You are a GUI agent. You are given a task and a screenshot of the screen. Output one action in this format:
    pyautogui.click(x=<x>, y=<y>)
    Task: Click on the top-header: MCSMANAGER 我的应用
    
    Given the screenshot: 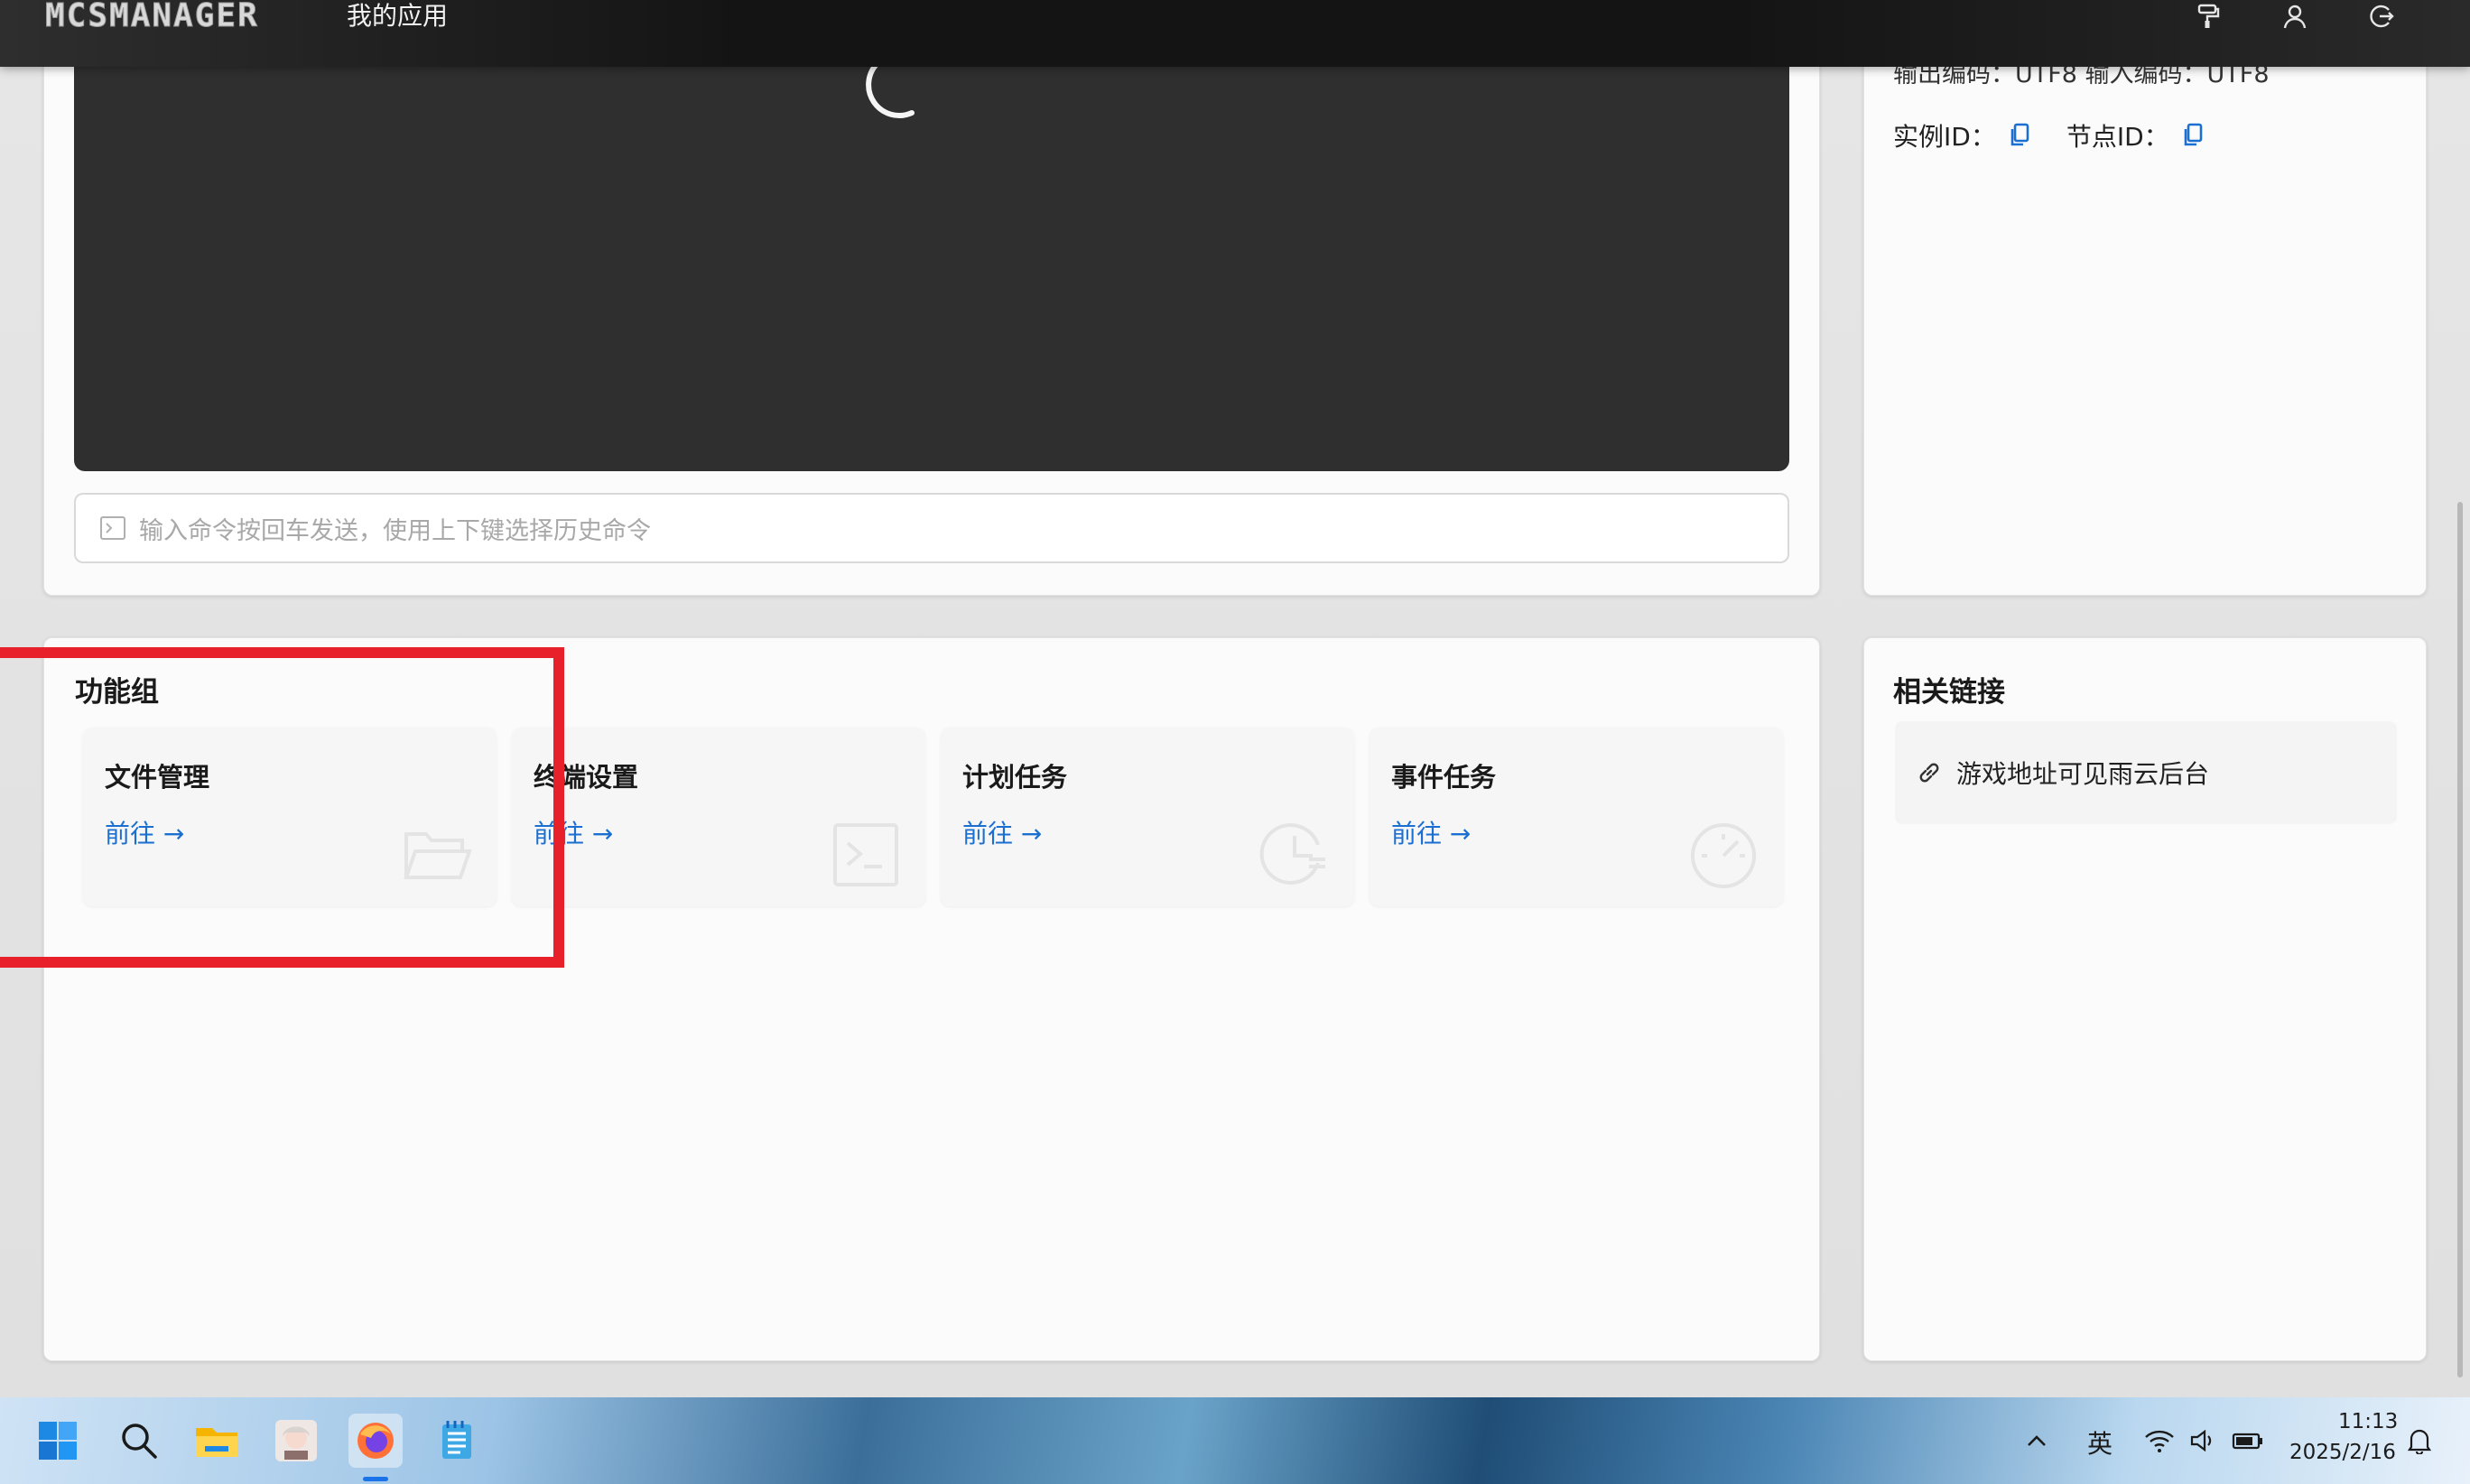 What is the action you would take?
    pyautogui.click(x=1235, y=34)
    